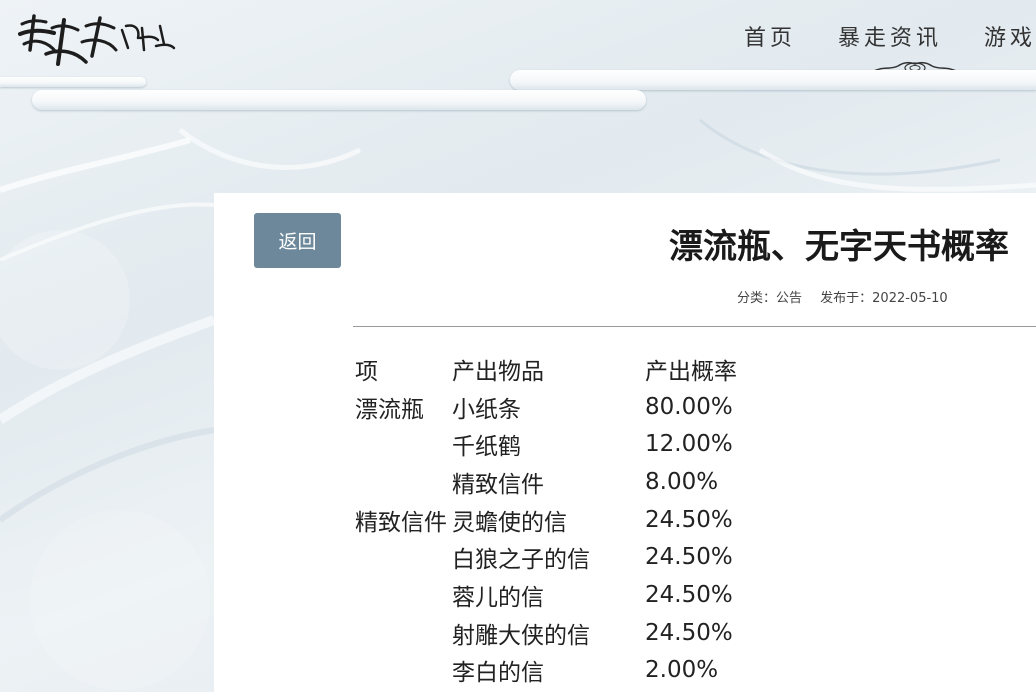  What do you see at coordinates (575, 407) in the screenshot?
I see `table-row: 漂流瓶 小纸条 80.00%` at bounding box center [575, 407].